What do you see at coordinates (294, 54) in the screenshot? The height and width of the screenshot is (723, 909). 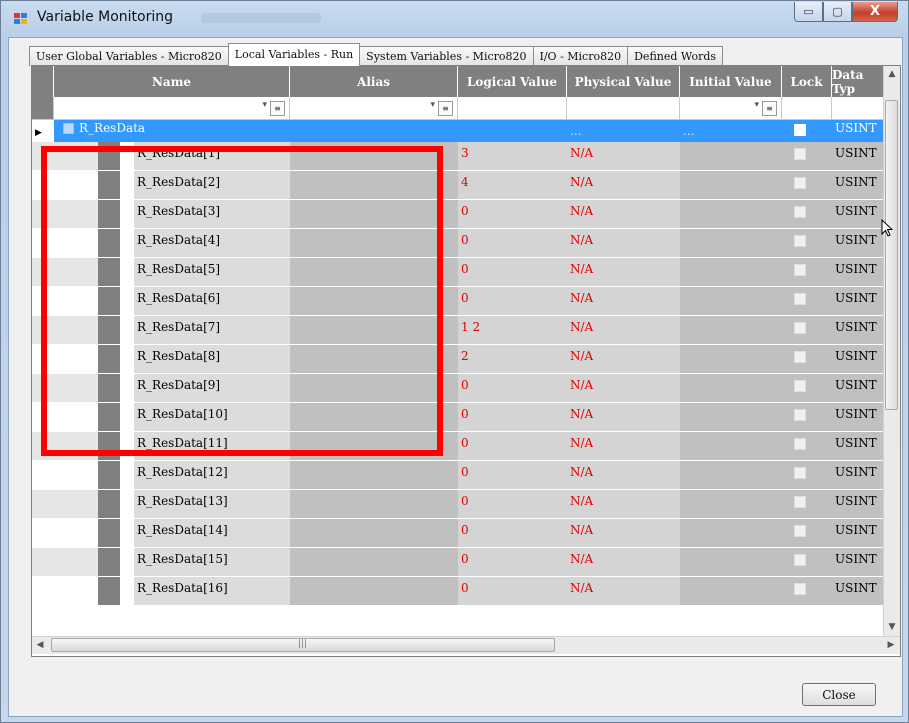 I see `tab-local-variables: Local Variables - Run` at bounding box center [294, 54].